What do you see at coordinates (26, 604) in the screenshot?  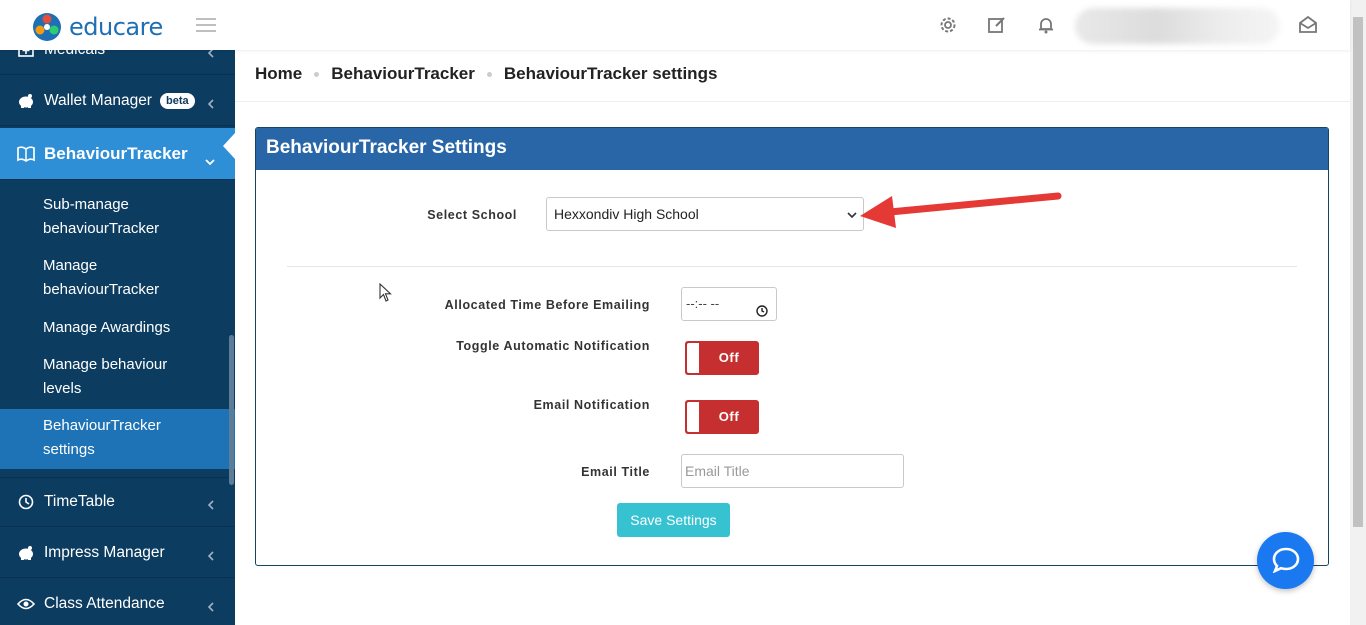 I see `eye-icon` at bounding box center [26, 604].